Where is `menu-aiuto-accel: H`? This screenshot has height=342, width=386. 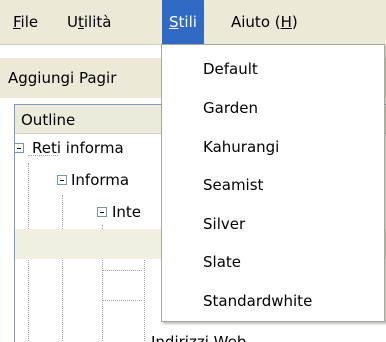
menu-aiuto-accel: H is located at coordinates (286, 22).